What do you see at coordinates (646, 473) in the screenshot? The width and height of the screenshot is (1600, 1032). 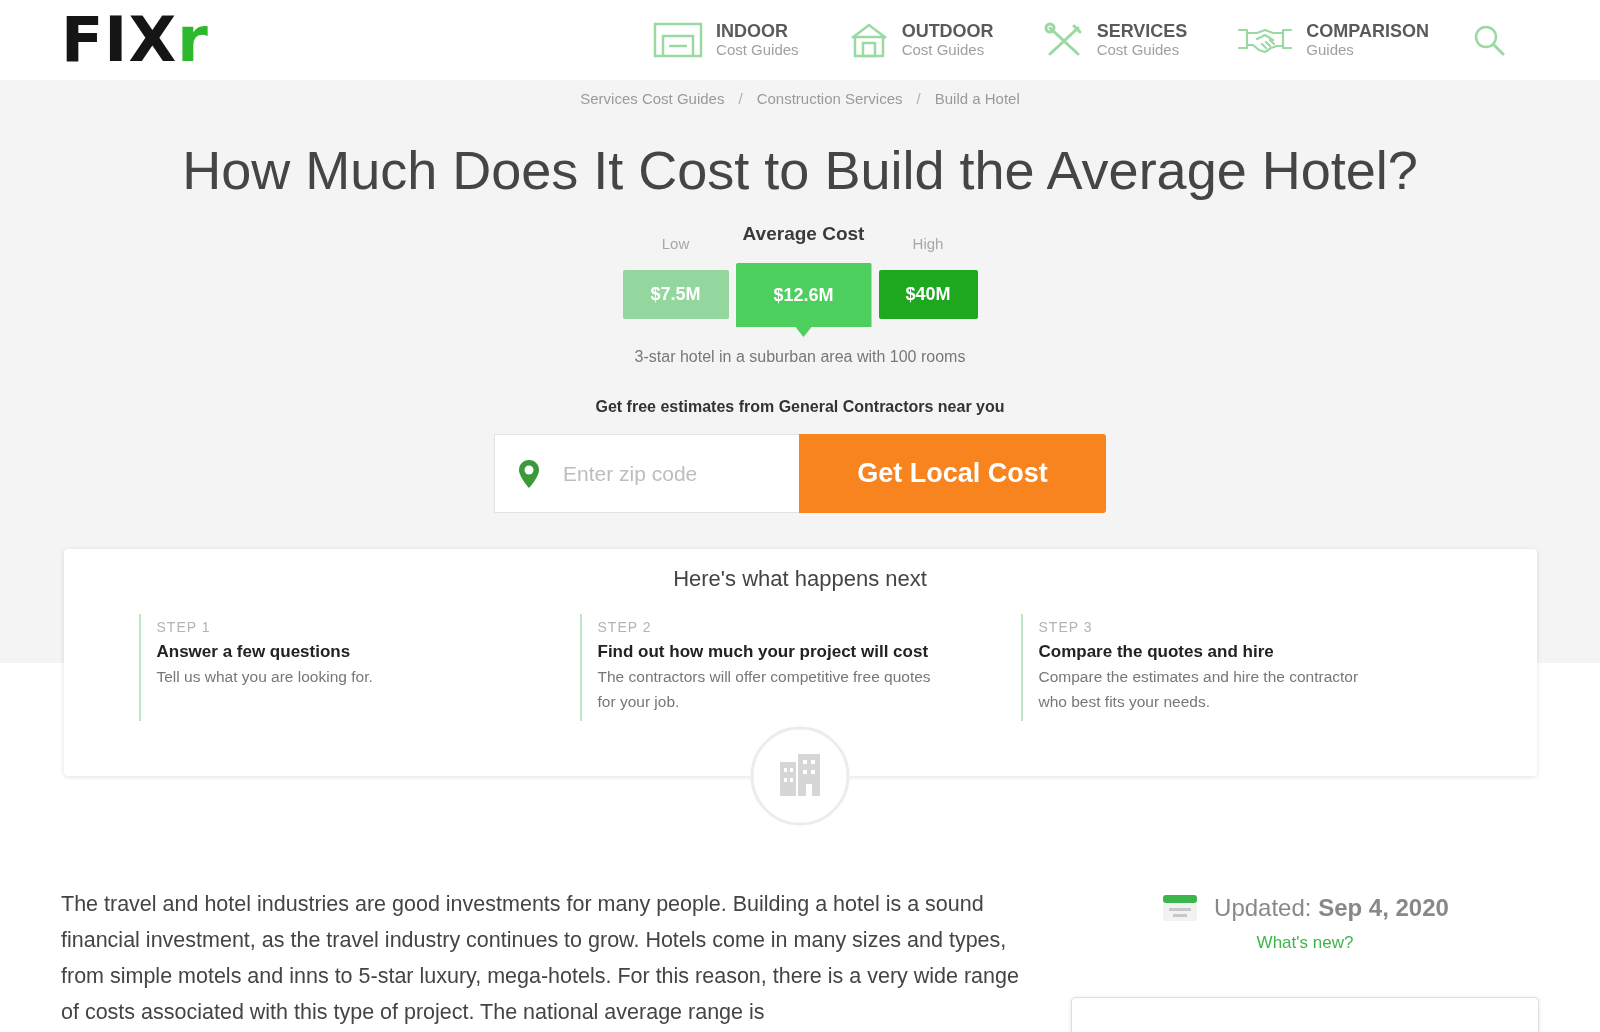 I see `zip-code-field: Enter zip code` at bounding box center [646, 473].